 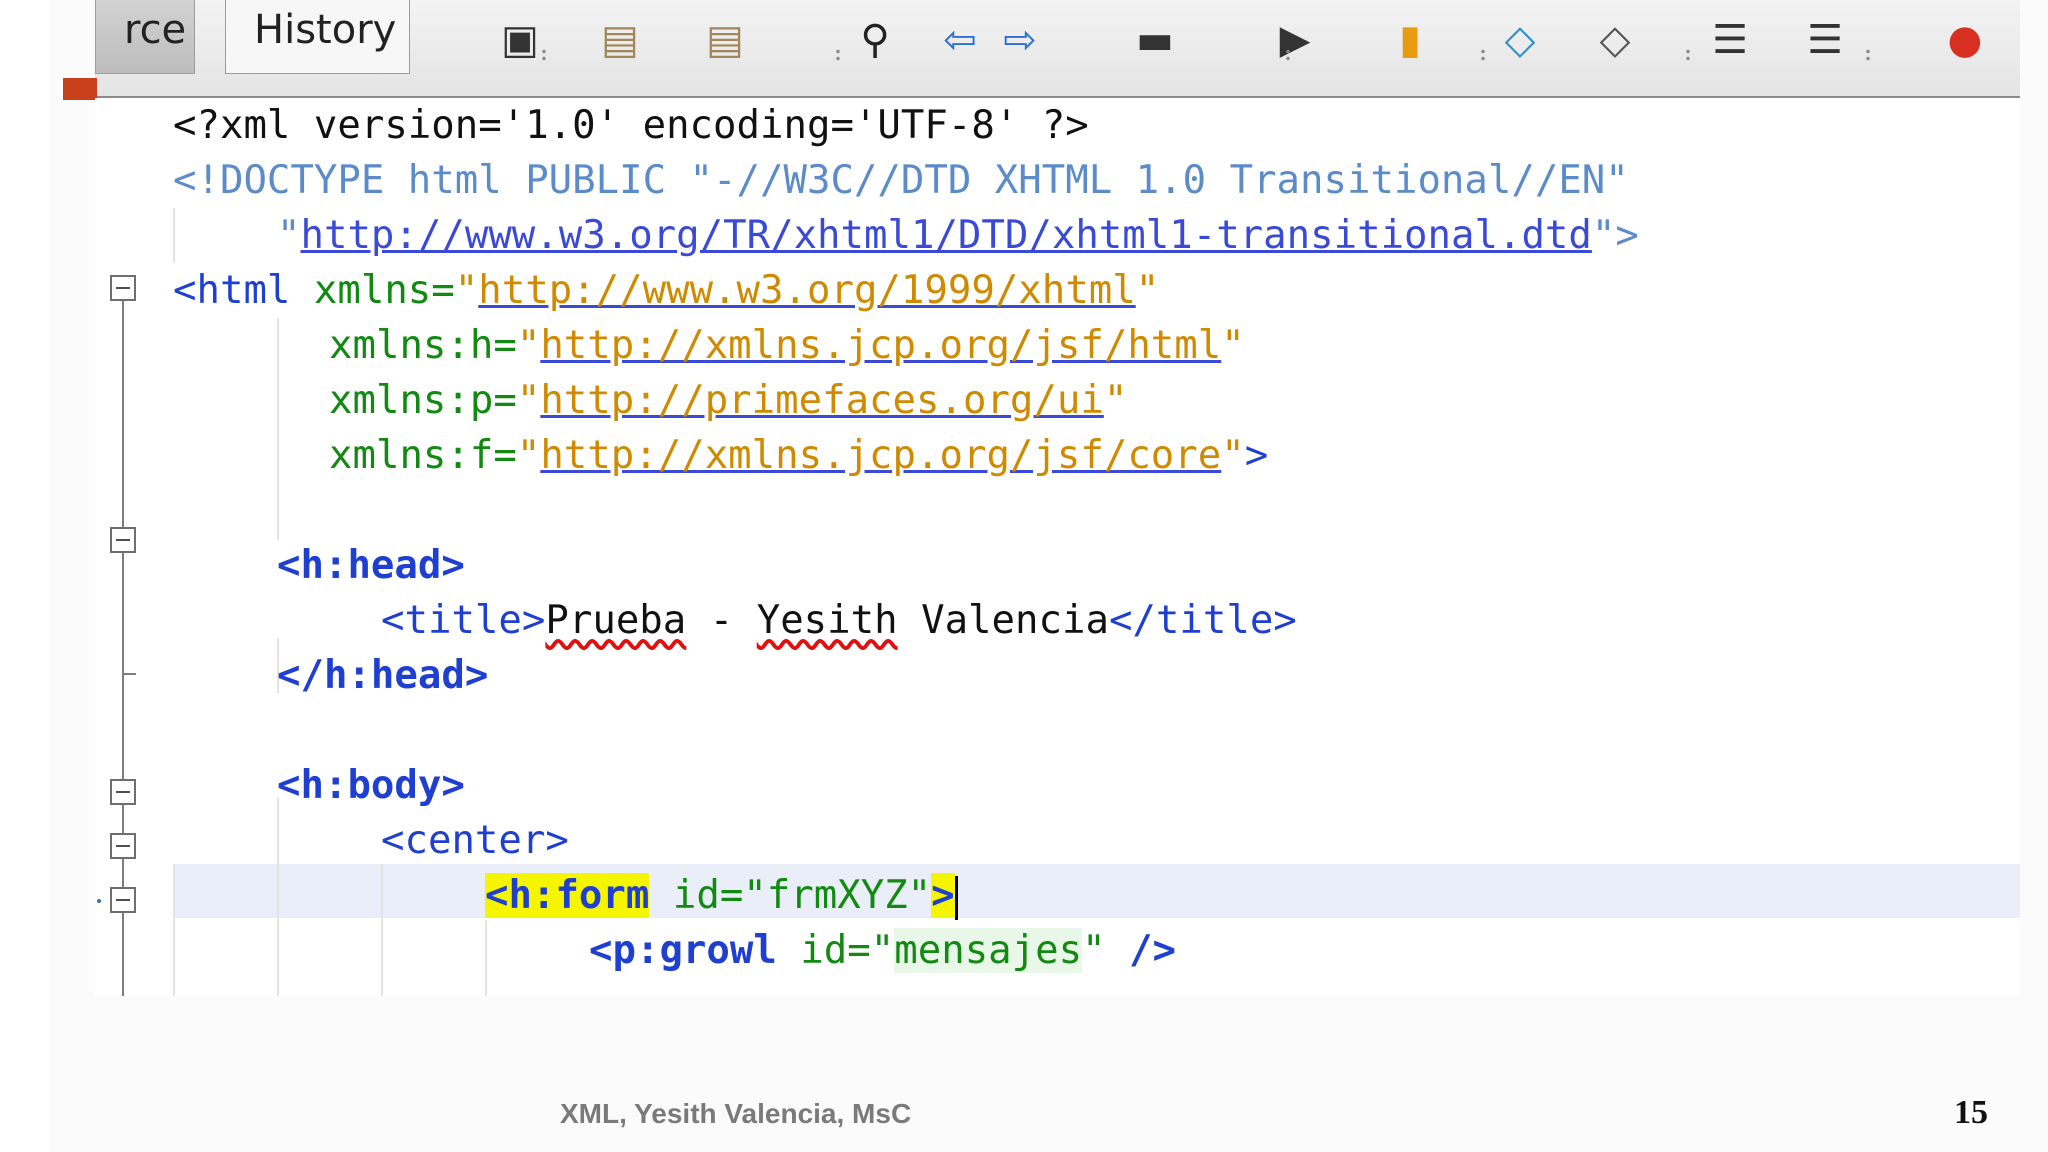 What do you see at coordinates (988, 950) in the screenshot?
I see `growl-id-value: mensajes` at bounding box center [988, 950].